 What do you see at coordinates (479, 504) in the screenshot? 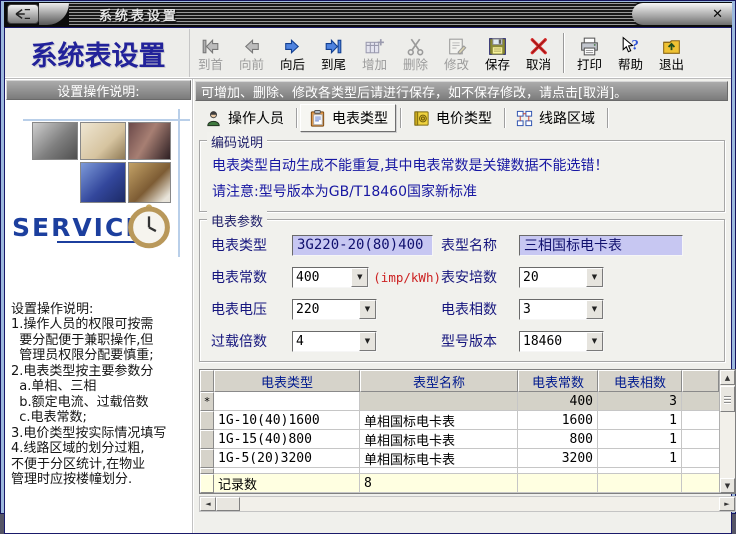
I see `horizontal-scroll-track` at bounding box center [479, 504].